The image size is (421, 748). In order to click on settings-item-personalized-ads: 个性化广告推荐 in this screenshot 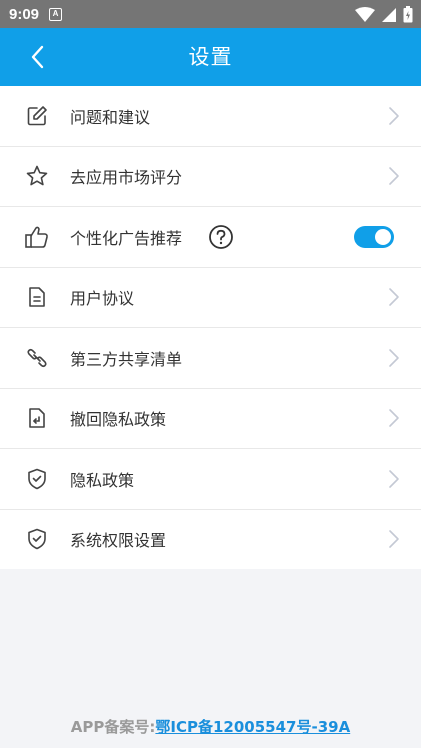, I will do `click(210, 237)`.